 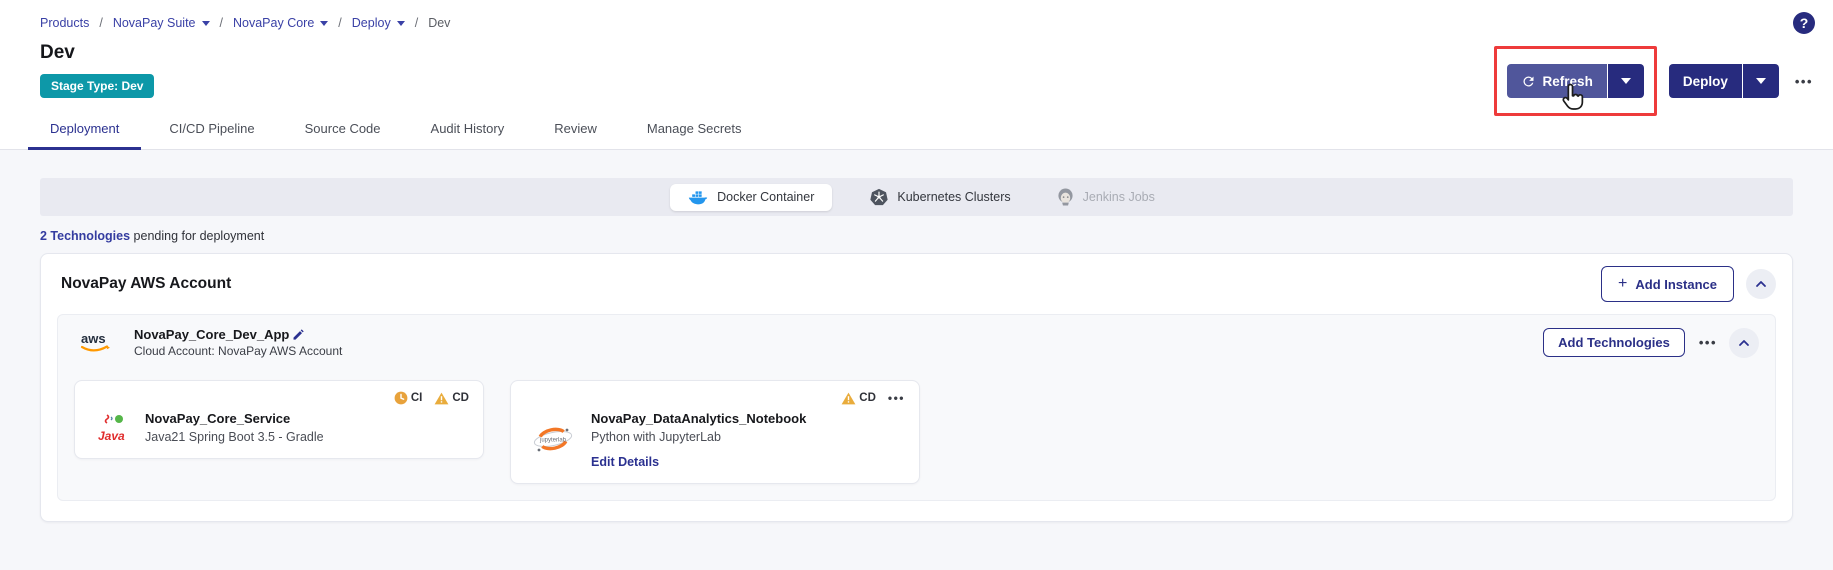 What do you see at coordinates (1118, 197) in the screenshot?
I see `toggle-label: Jenkins Jobs` at bounding box center [1118, 197].